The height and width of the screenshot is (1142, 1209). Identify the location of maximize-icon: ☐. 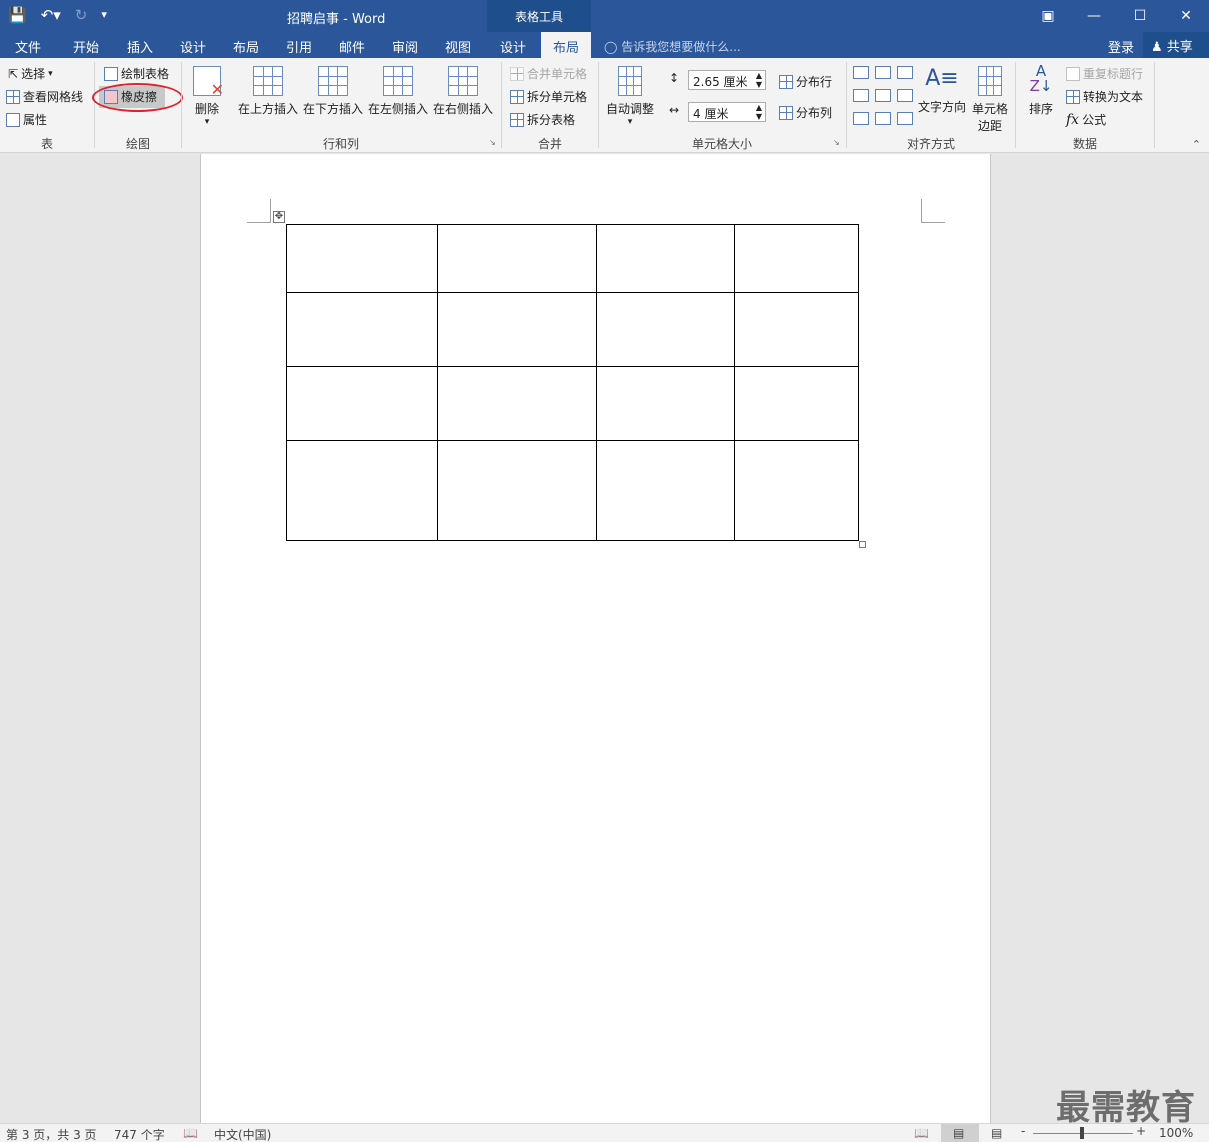
(1140, 16).